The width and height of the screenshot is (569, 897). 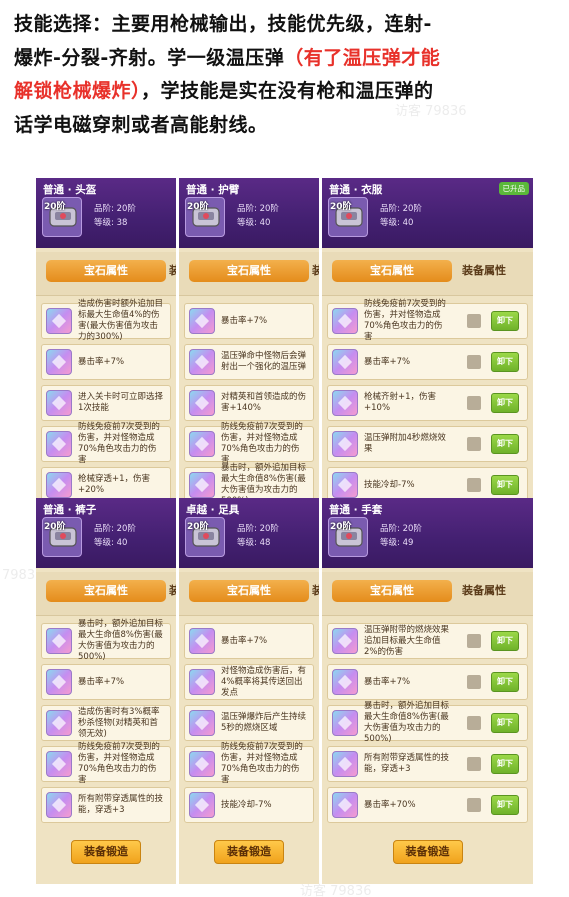 I want to click on gem-description: 造成伤害时有3%概率秒杀怪物(对精英和首领无效), so click(x=119, y=722).